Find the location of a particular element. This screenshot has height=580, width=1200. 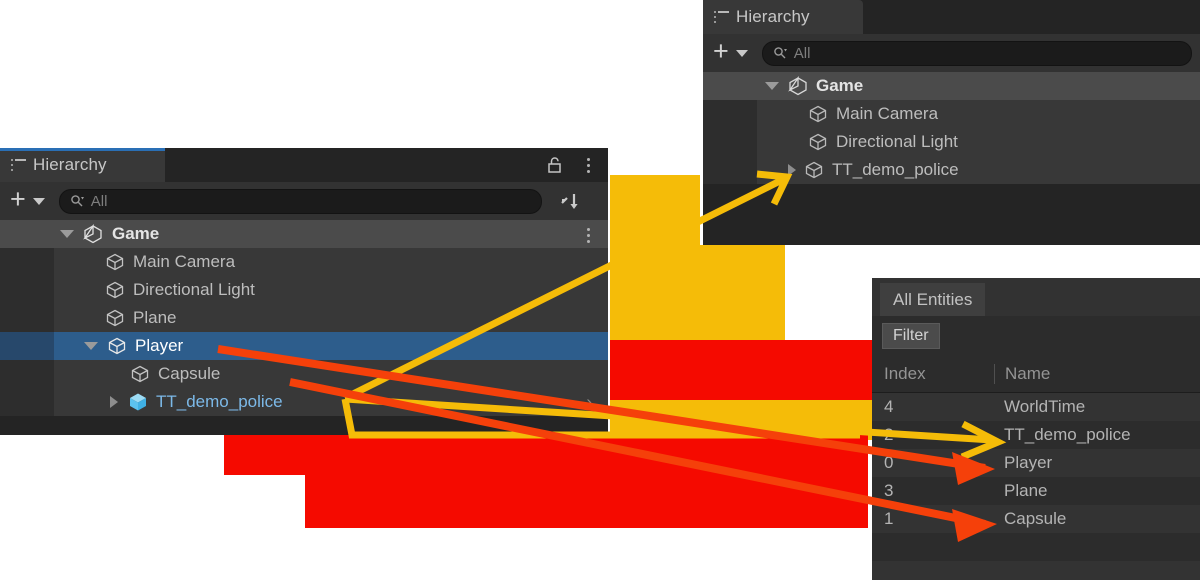

tree-item-tt-demo-police-2: TT_demo_police is located at coordinates (951, 170).